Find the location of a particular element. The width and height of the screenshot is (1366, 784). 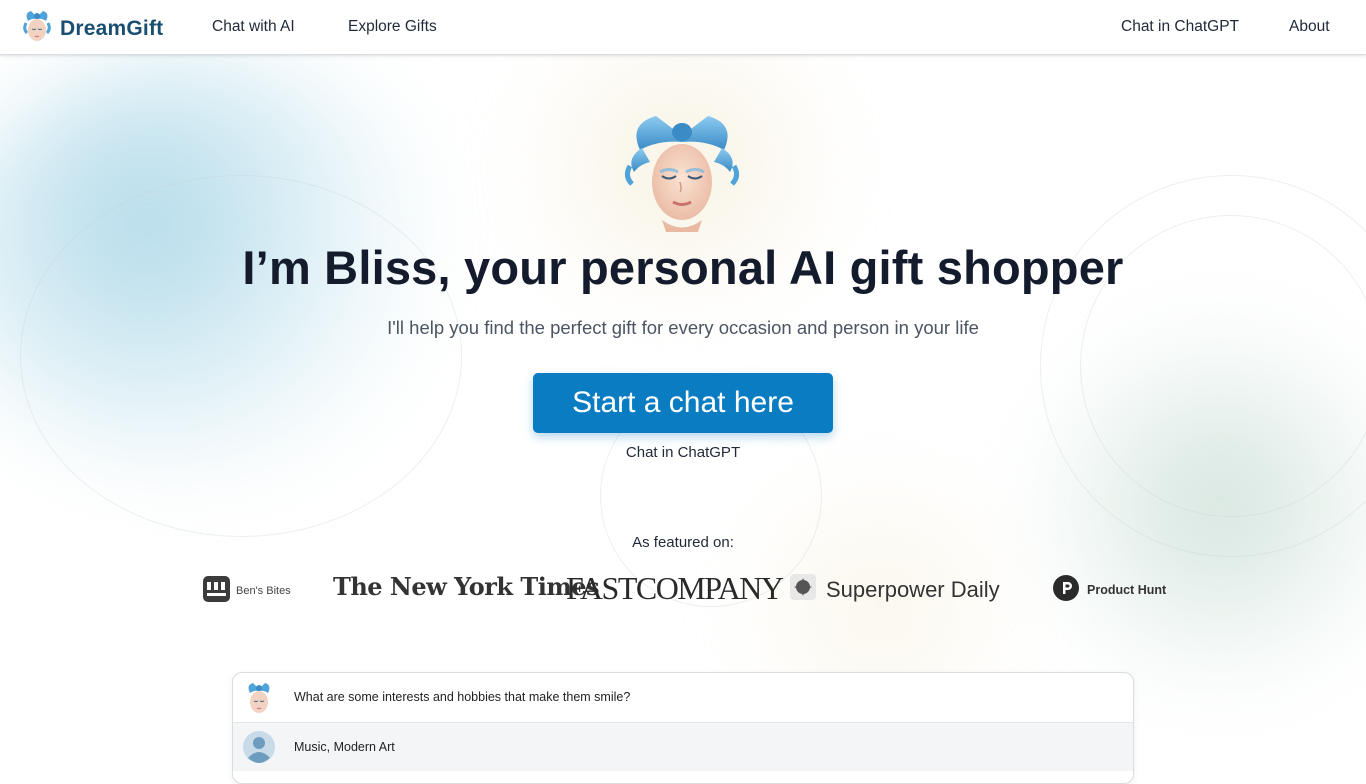

superpower-daily-logo: Superpower Daily is located at coordinates (895, 590).